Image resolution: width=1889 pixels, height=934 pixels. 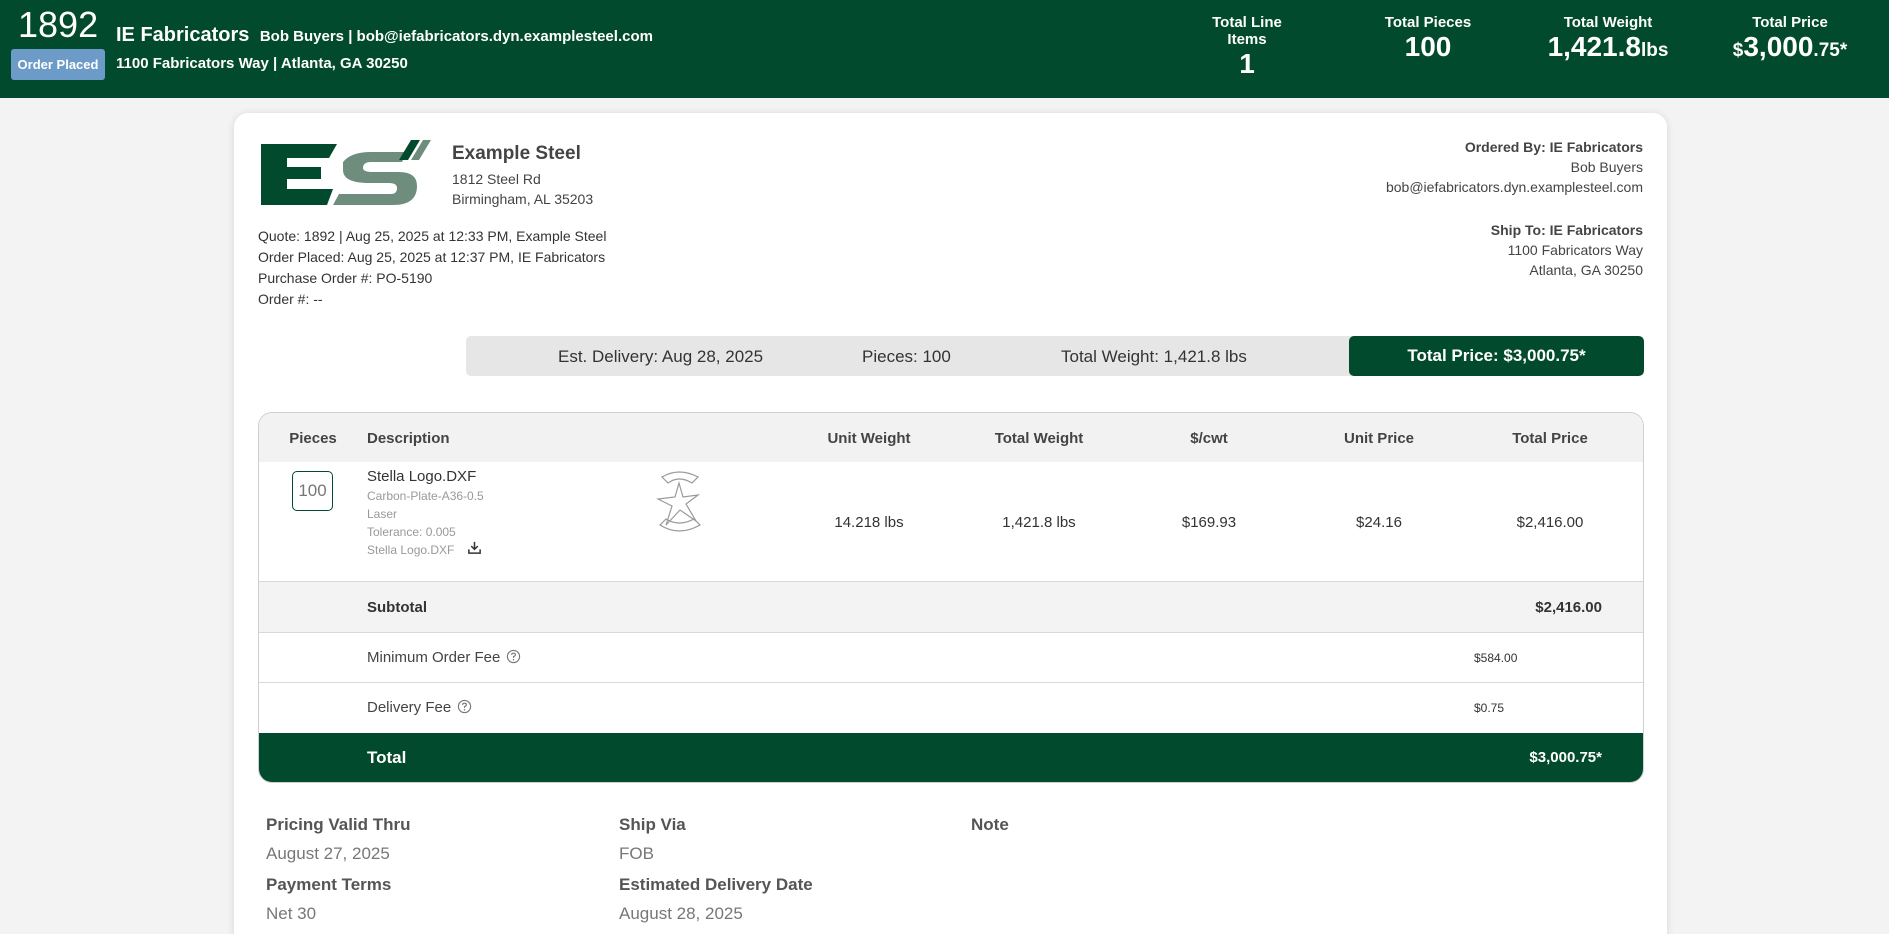 What do you see at coordinates (328, 899) in the screenshot?
I see `payment-terms-field: Payment Terms Net 30` at bounding box center [328, 899].